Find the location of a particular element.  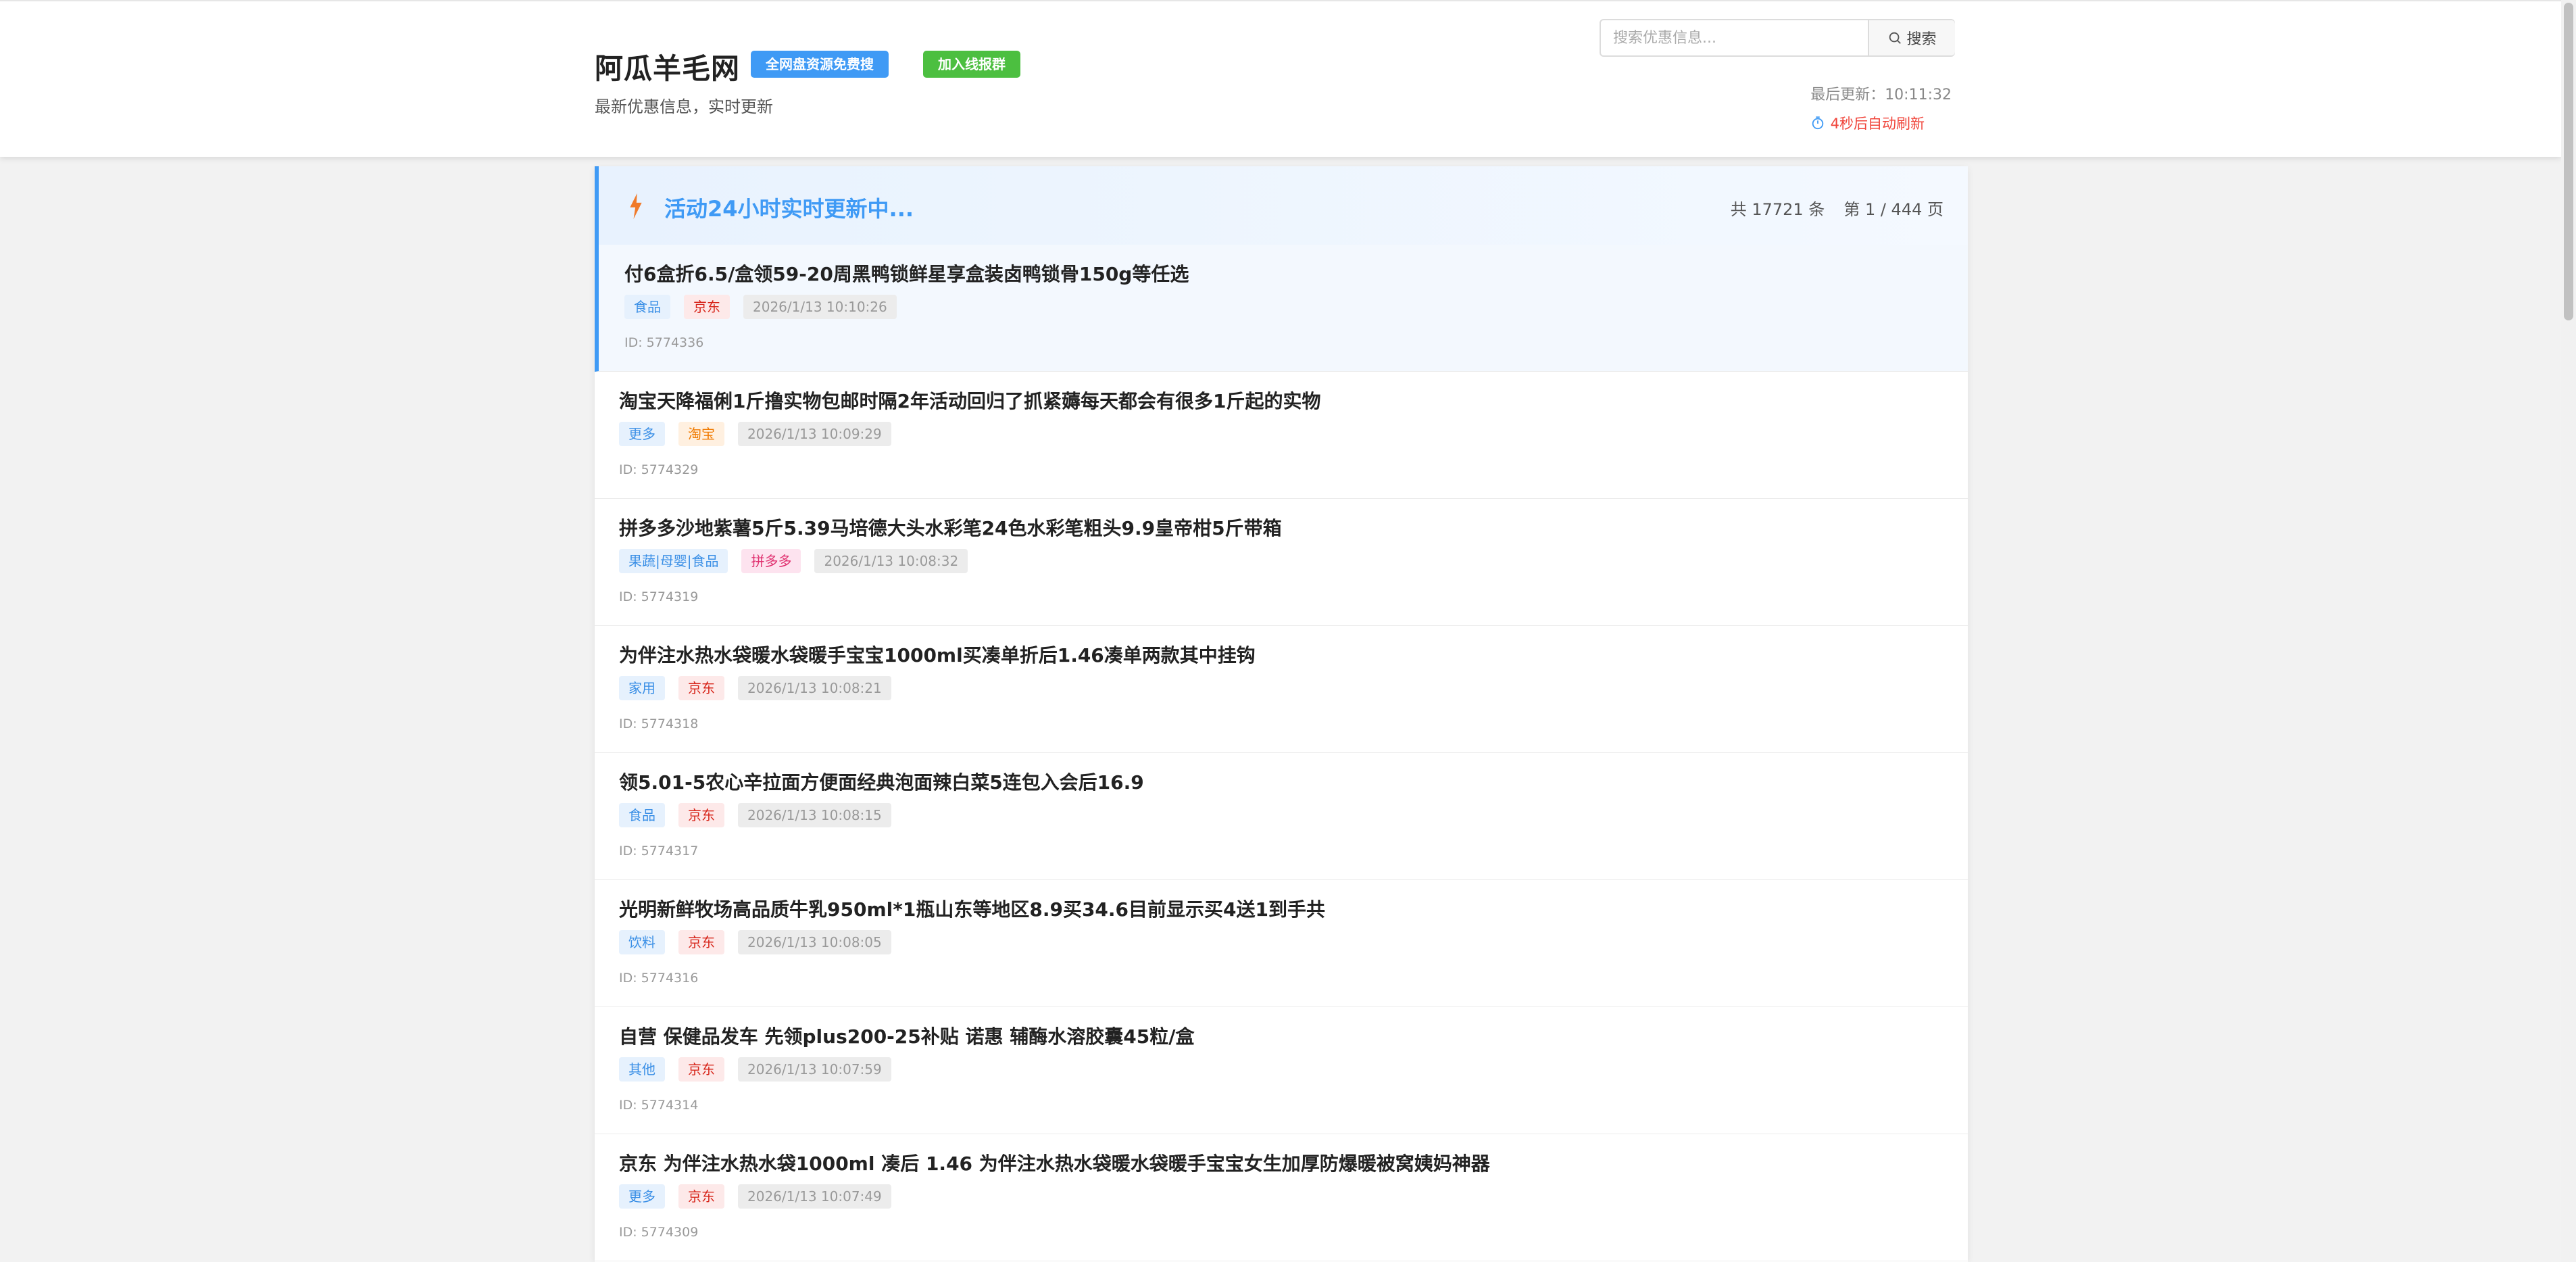

deal-title: 淘宝天降福俐1斤撸实物包邮时隔2年活动回归了抓紧薅每天都会有很多1斤起的实物 is located at coordinates (970, 400).